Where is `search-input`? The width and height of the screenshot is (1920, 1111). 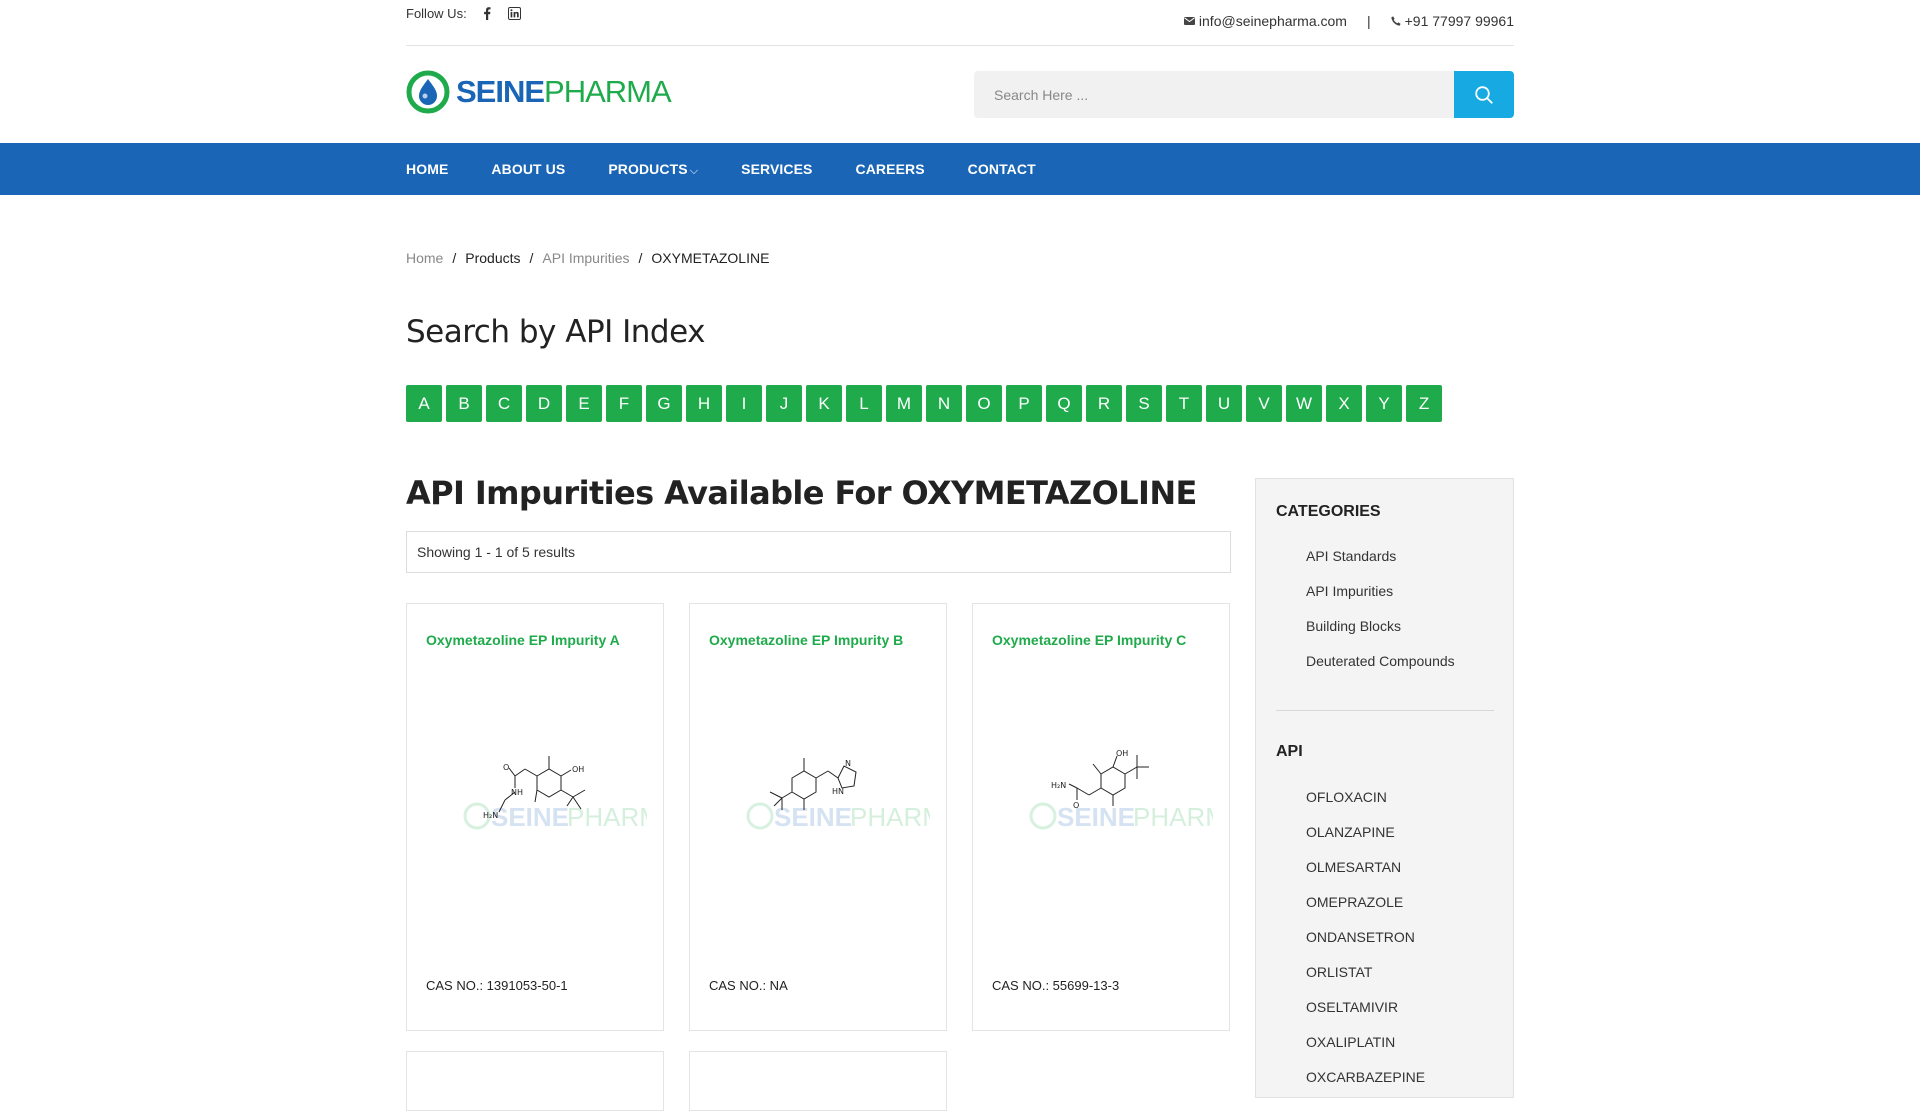
search-input is located at coordinates (1214, 94).